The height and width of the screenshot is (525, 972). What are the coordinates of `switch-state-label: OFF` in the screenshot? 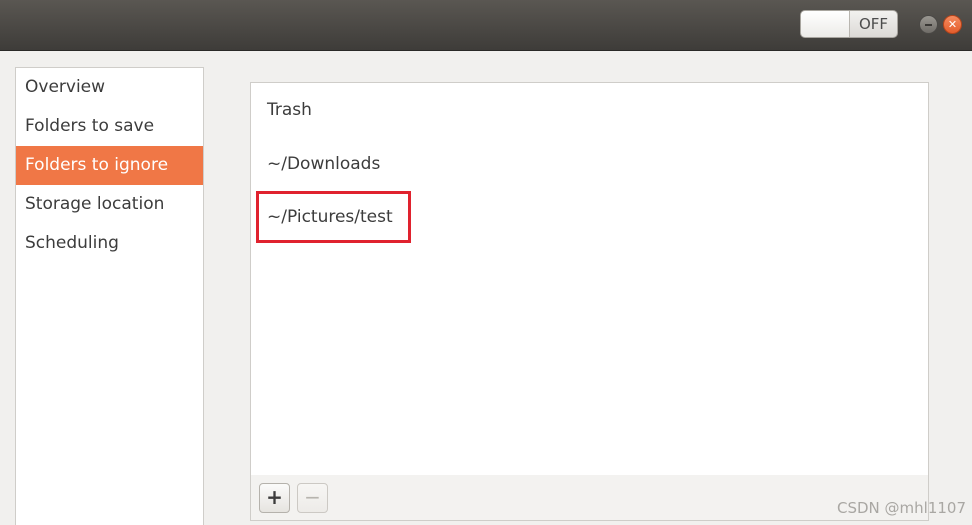 It's located at (873, 24).